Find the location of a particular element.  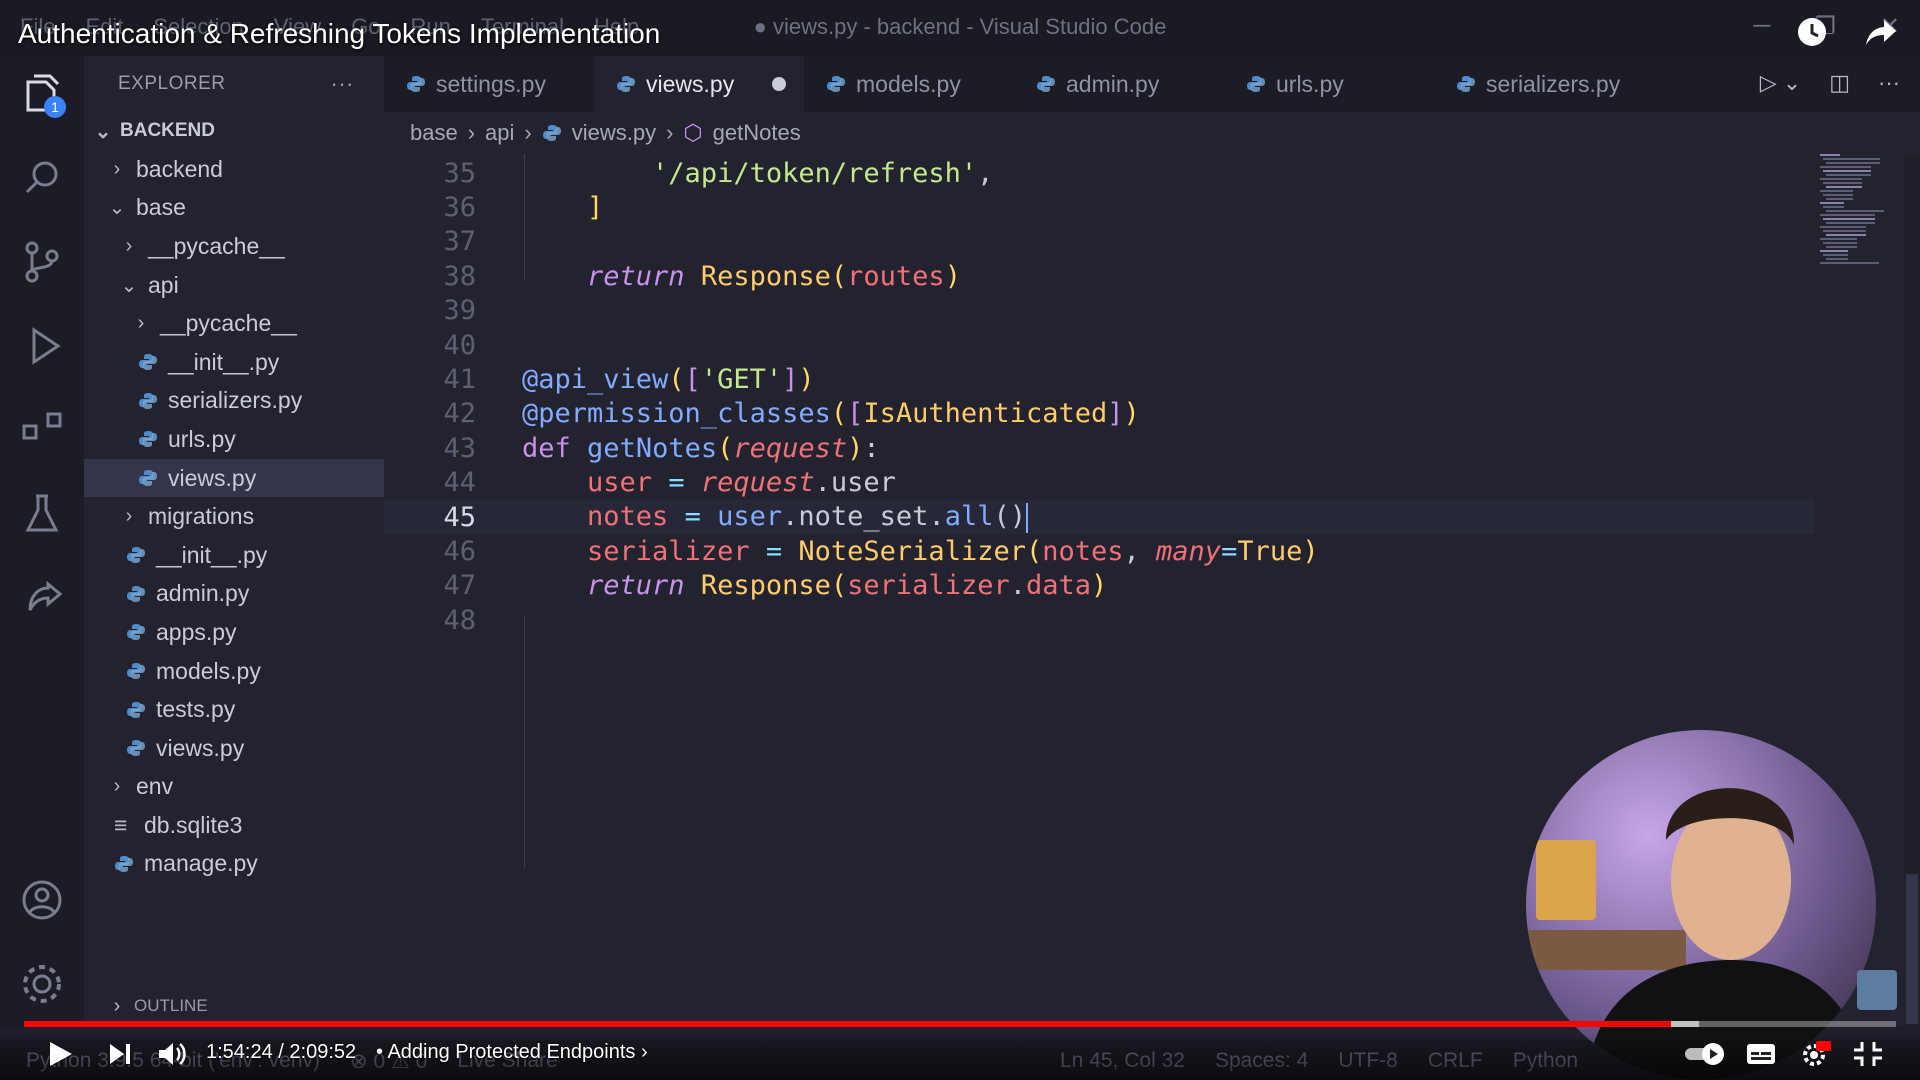

code-token: NoteSerializer is located at coordinates (912, 552).